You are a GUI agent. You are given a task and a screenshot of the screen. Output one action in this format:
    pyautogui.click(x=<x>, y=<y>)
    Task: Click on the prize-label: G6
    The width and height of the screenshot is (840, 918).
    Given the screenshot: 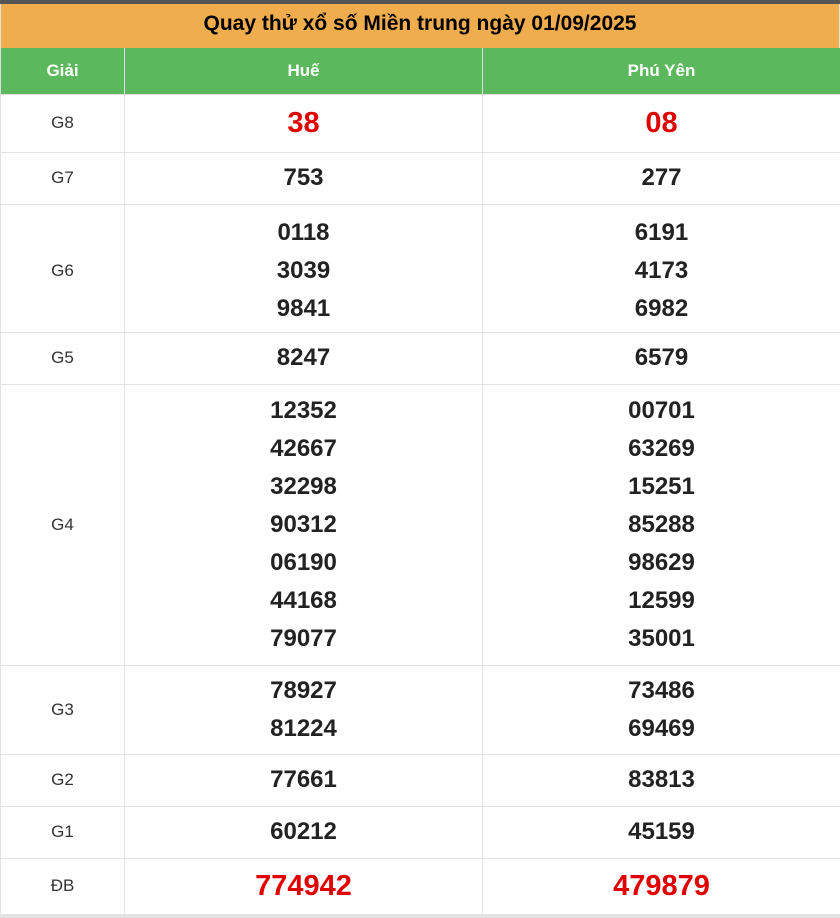 What is the action you would take?
    pyautogui.click(x=62, y=268)
    